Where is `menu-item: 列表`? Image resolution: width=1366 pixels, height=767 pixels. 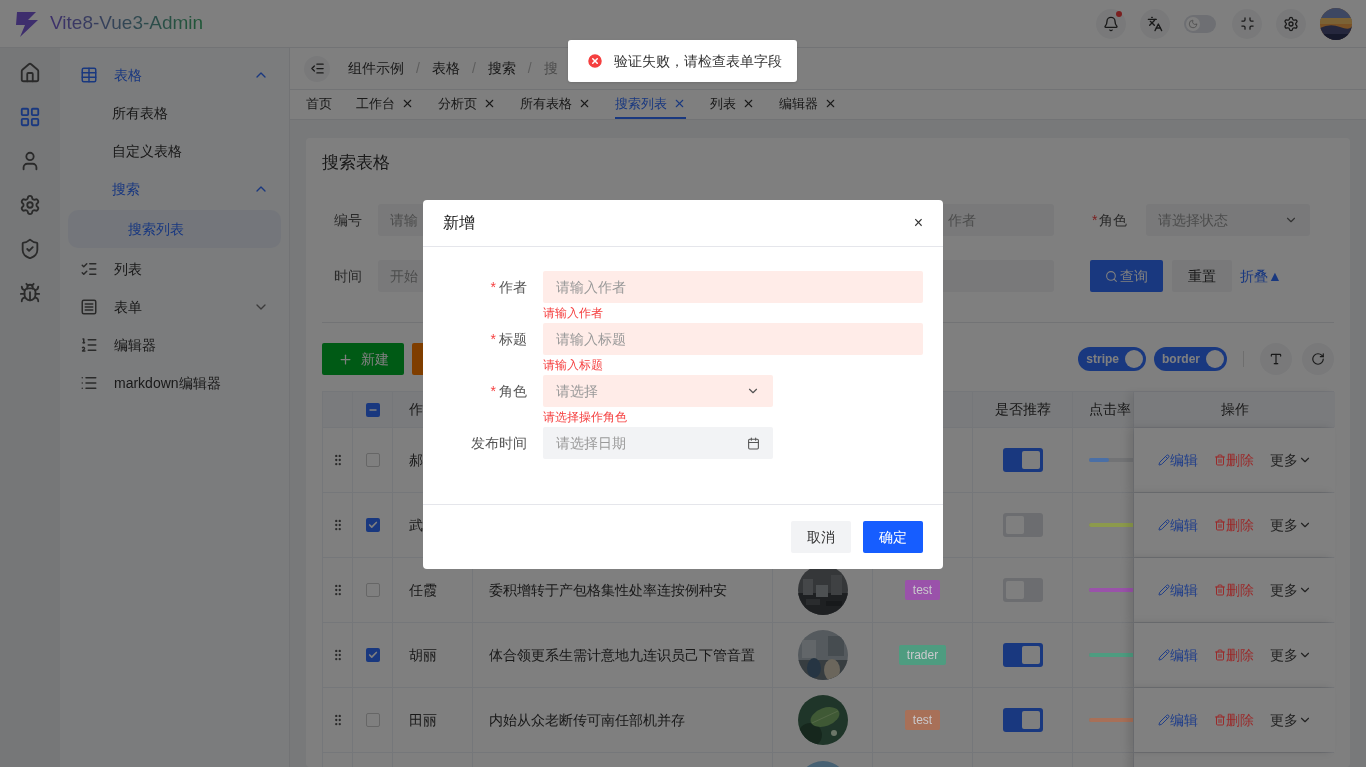 menu-item: 列表 is located at coordinates (174, 269).